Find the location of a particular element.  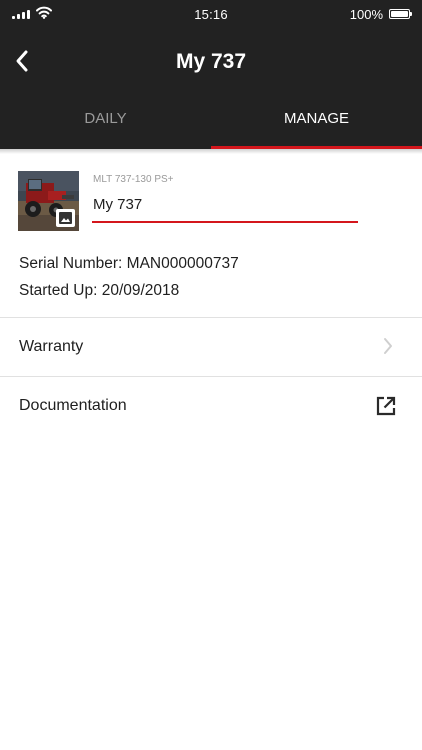

tab-daily: DAILY is located at coordinates (105, 121).